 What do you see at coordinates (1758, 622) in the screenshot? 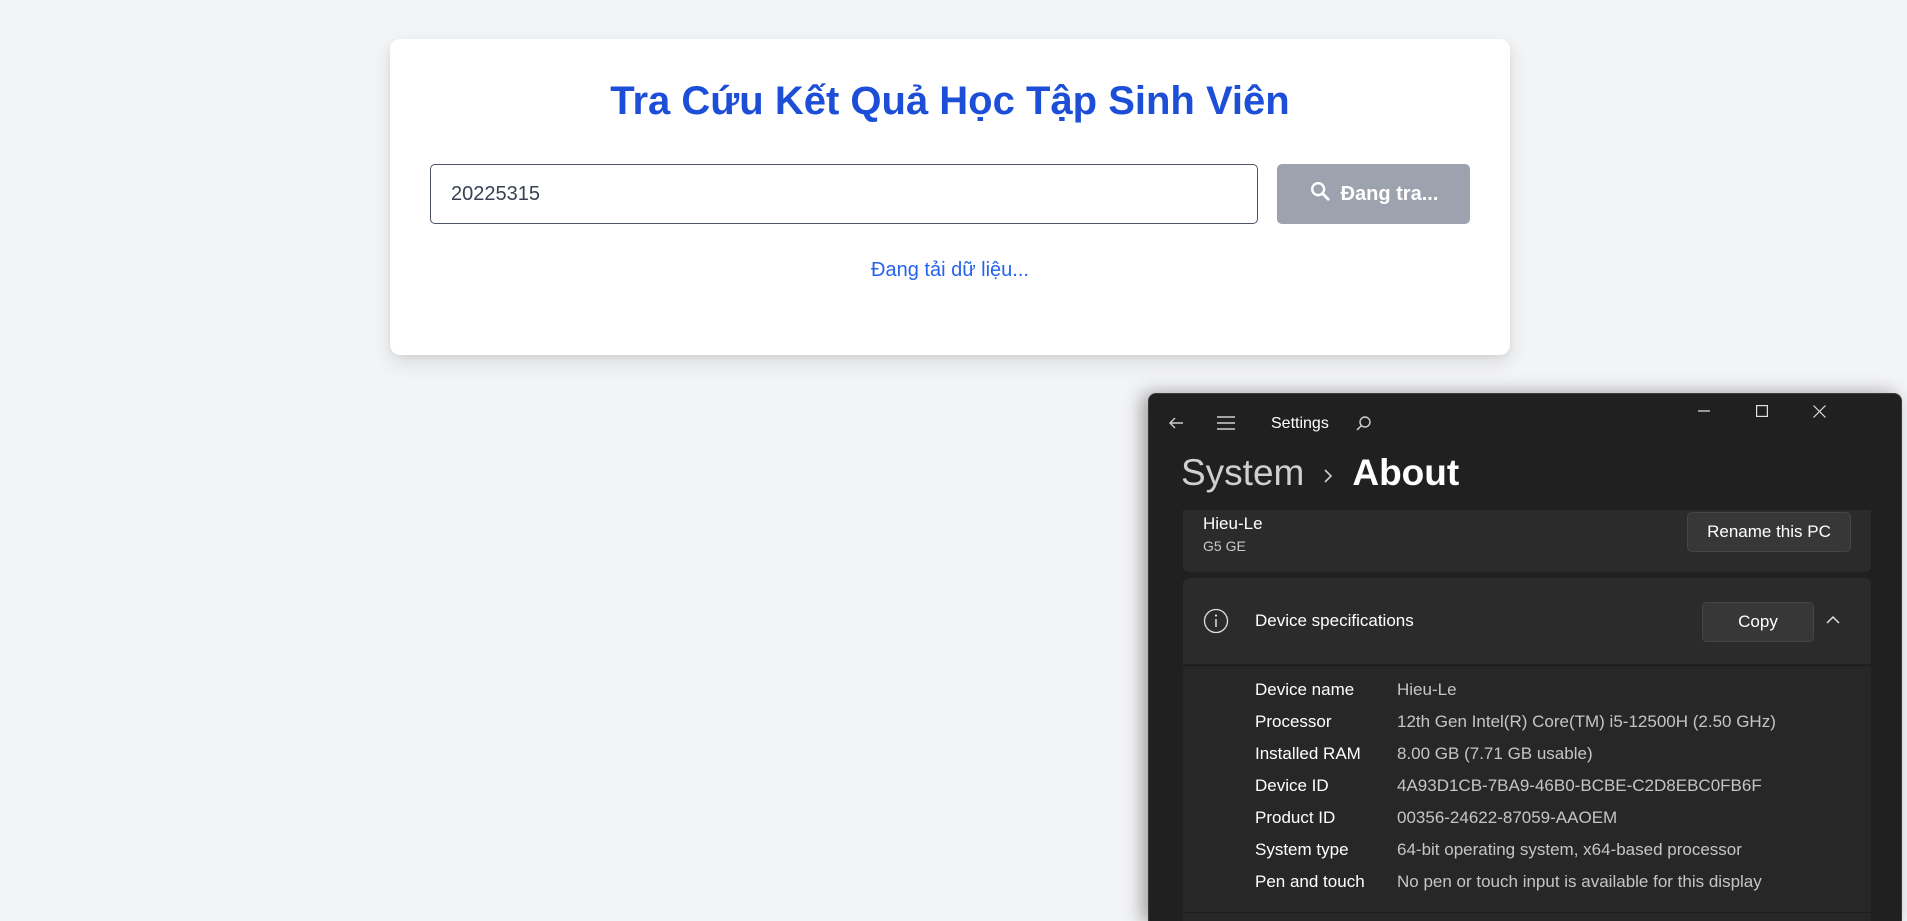
I see `copy-button: Copy` at bounding box center [1758, 622].